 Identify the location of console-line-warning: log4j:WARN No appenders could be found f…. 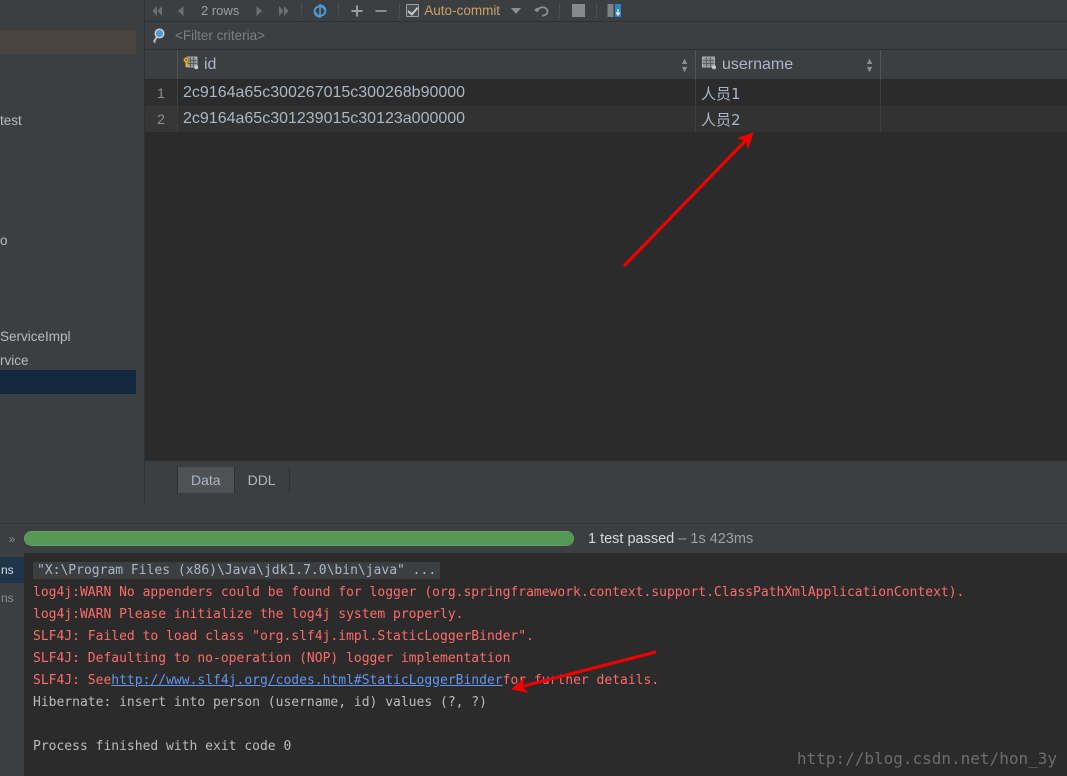
(499, 592).